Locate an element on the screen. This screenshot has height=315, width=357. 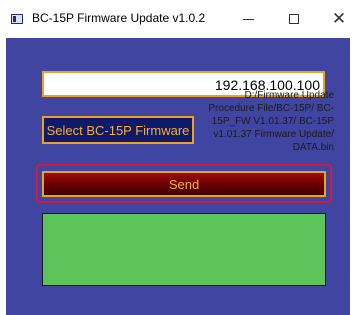
title-bar: BC-15P Firmware Update v1.0.2 ✕ is located at coordinates (178, 19).